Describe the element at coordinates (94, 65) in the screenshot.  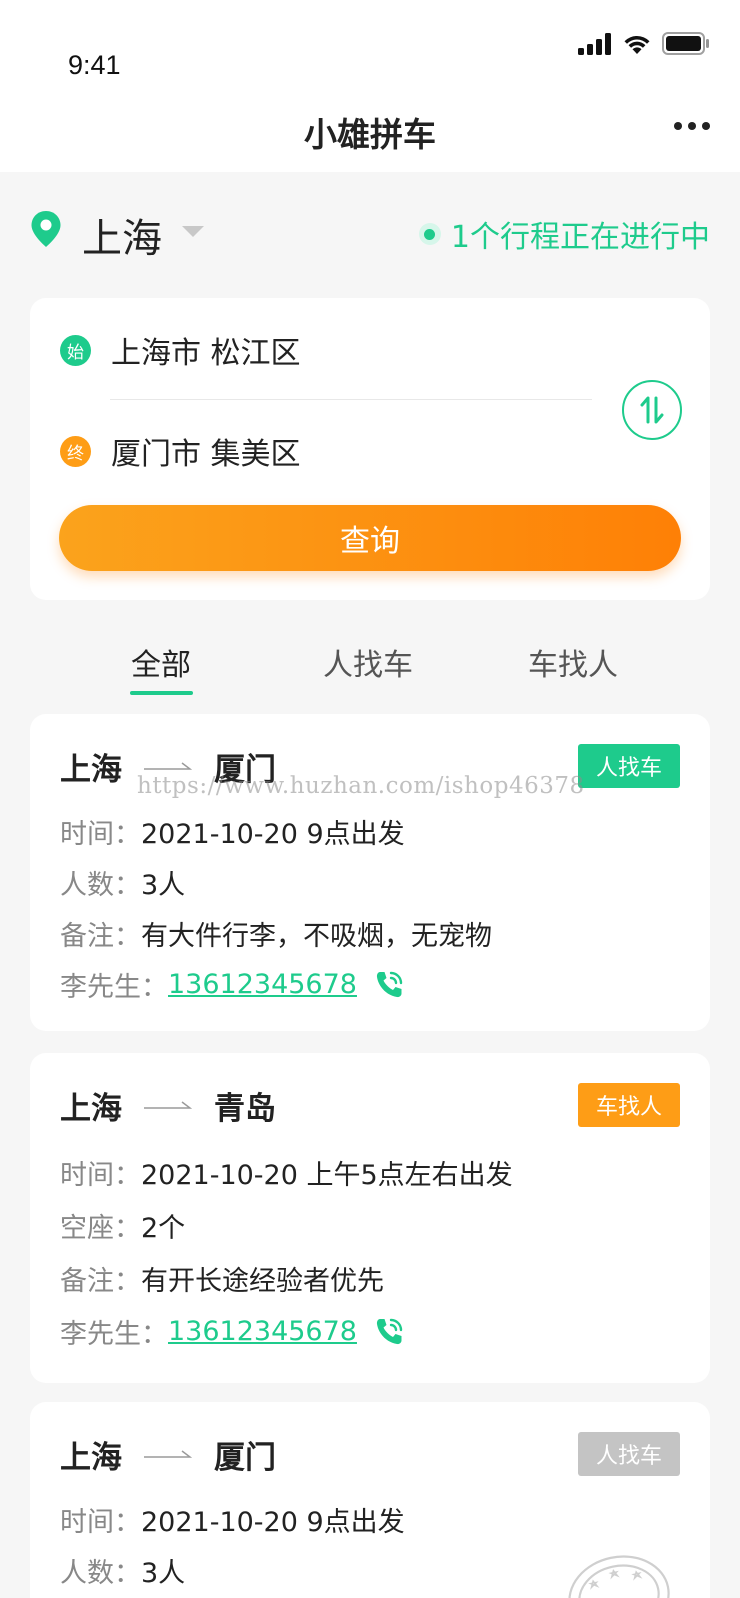
I see `status-time: 9:41` at that location.